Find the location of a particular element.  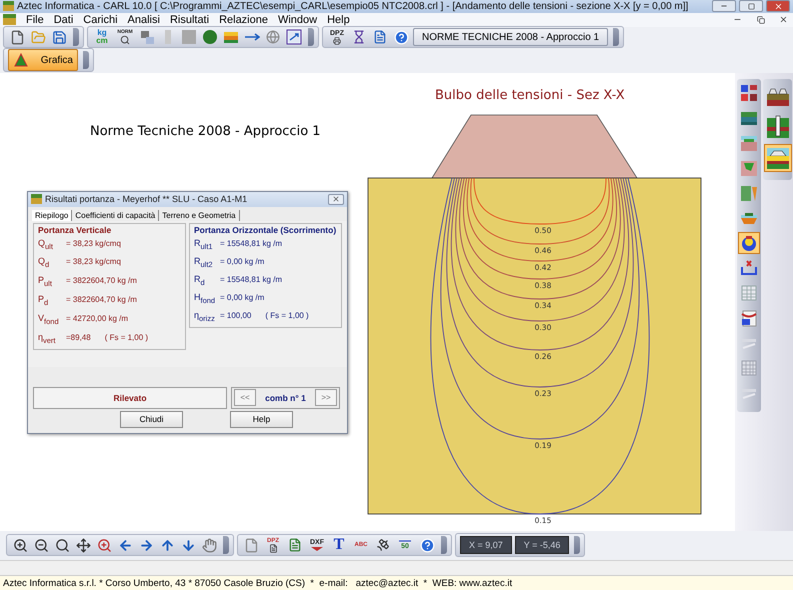

x-coordinate-readout: X = 9,07 is located at coordinates (486, 545).